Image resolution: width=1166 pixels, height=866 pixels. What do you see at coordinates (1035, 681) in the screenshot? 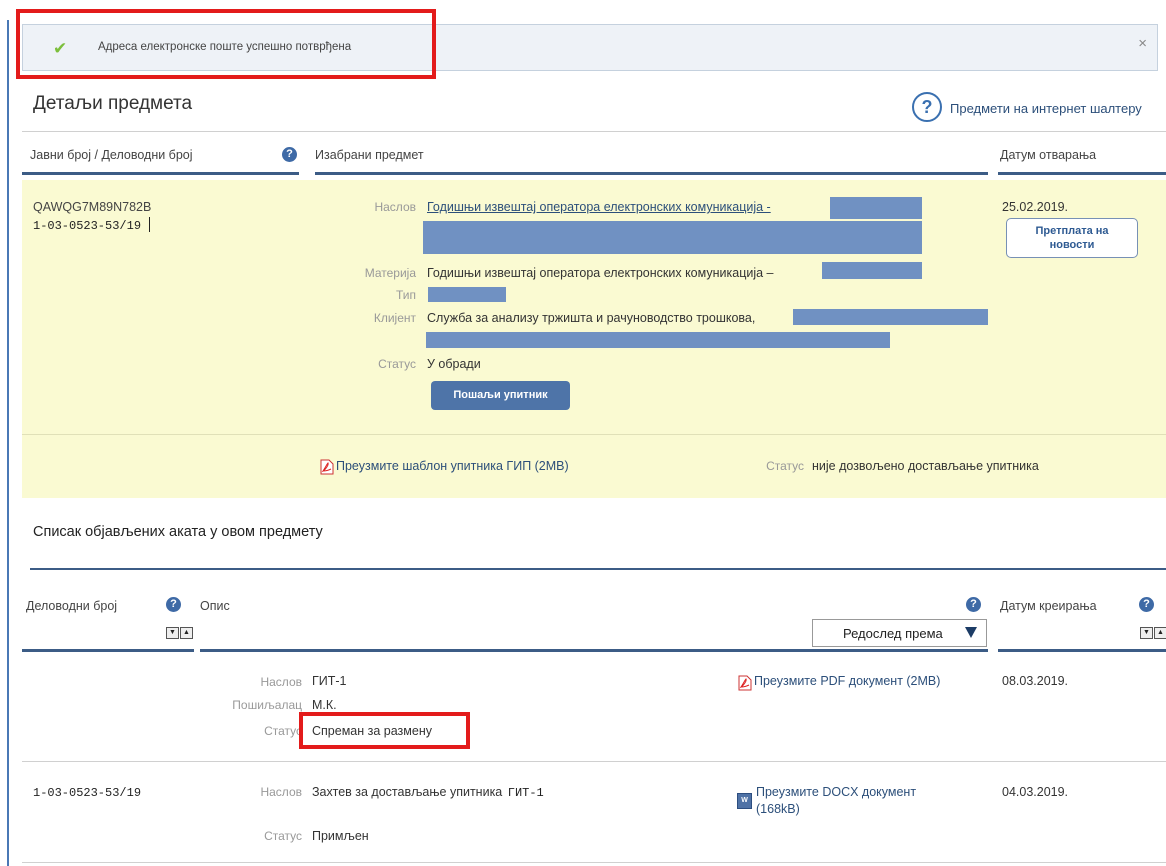
I see `row-created-date: 08.03.2019.` at bounding box center [1035, 681].